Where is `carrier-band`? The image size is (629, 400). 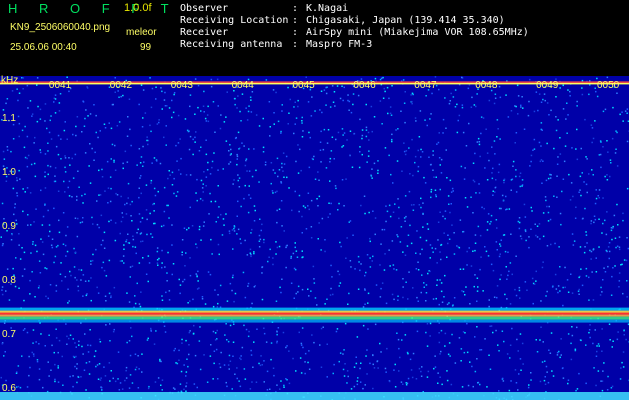
carrier-band is located at coordinates (314, 313).